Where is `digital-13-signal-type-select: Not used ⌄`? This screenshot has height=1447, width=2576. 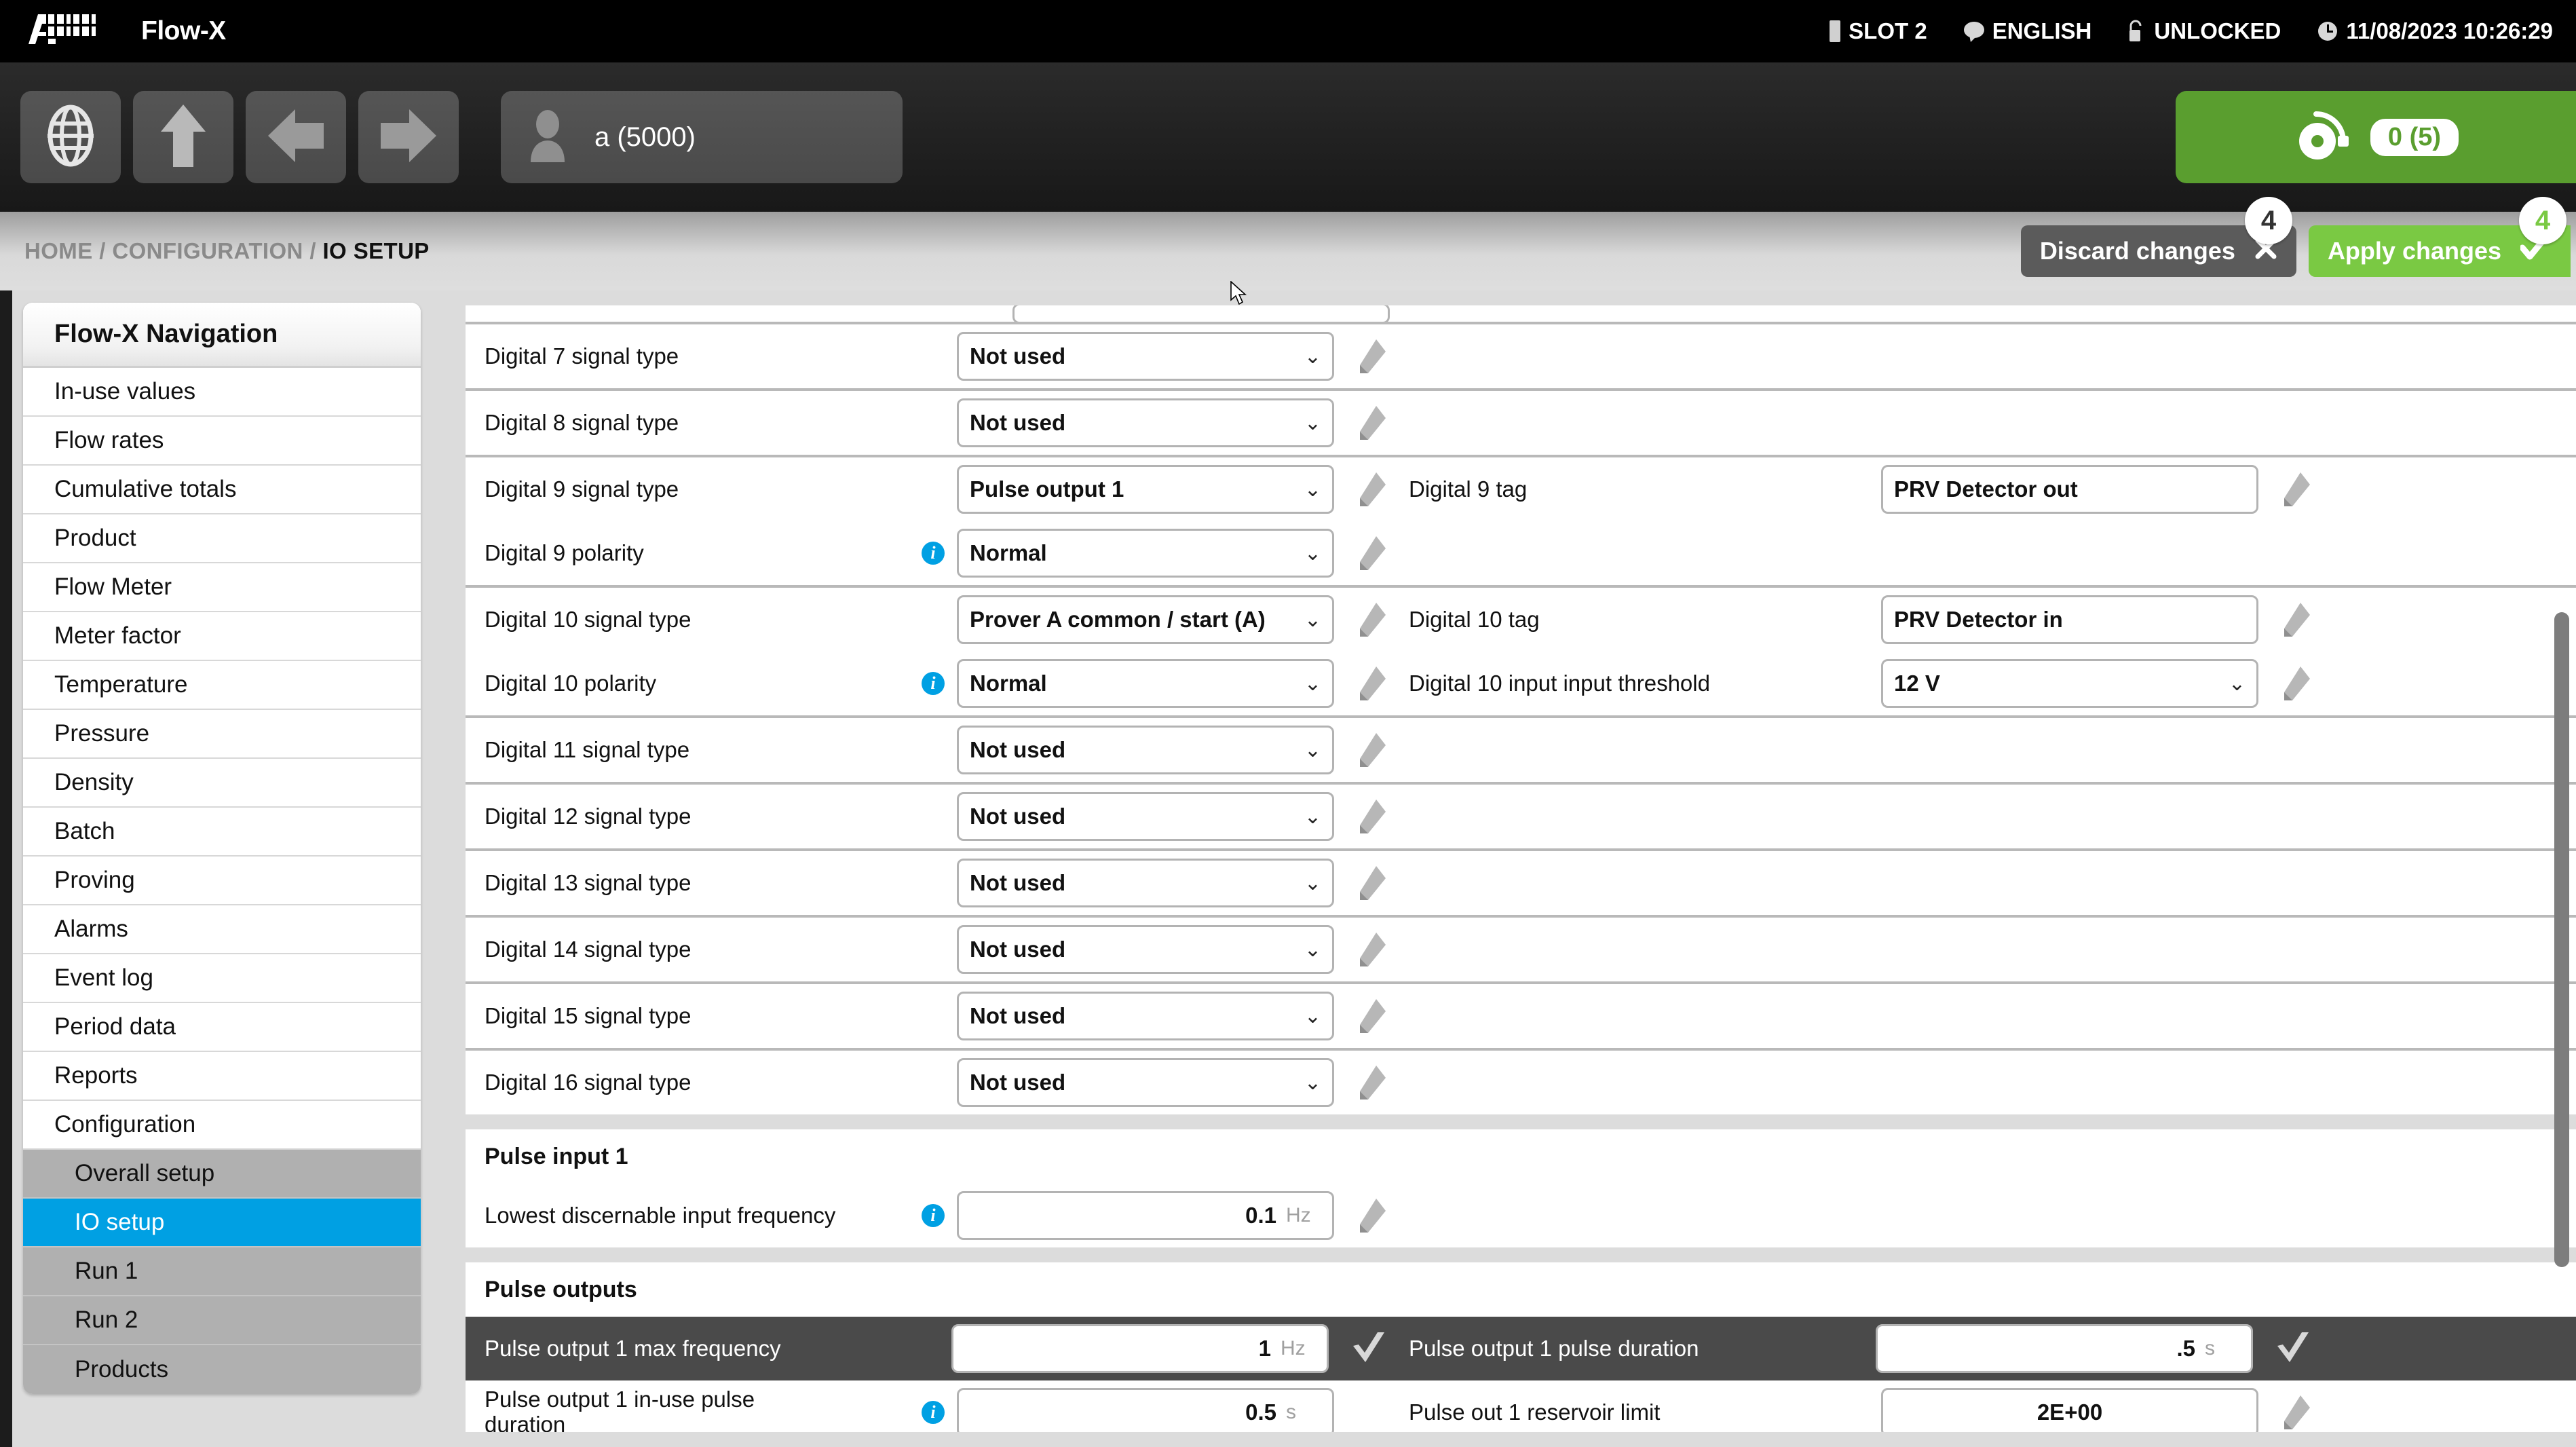 digital-13-signal-type-select: Not used ⌄ is located at coordinates (1145, 883).